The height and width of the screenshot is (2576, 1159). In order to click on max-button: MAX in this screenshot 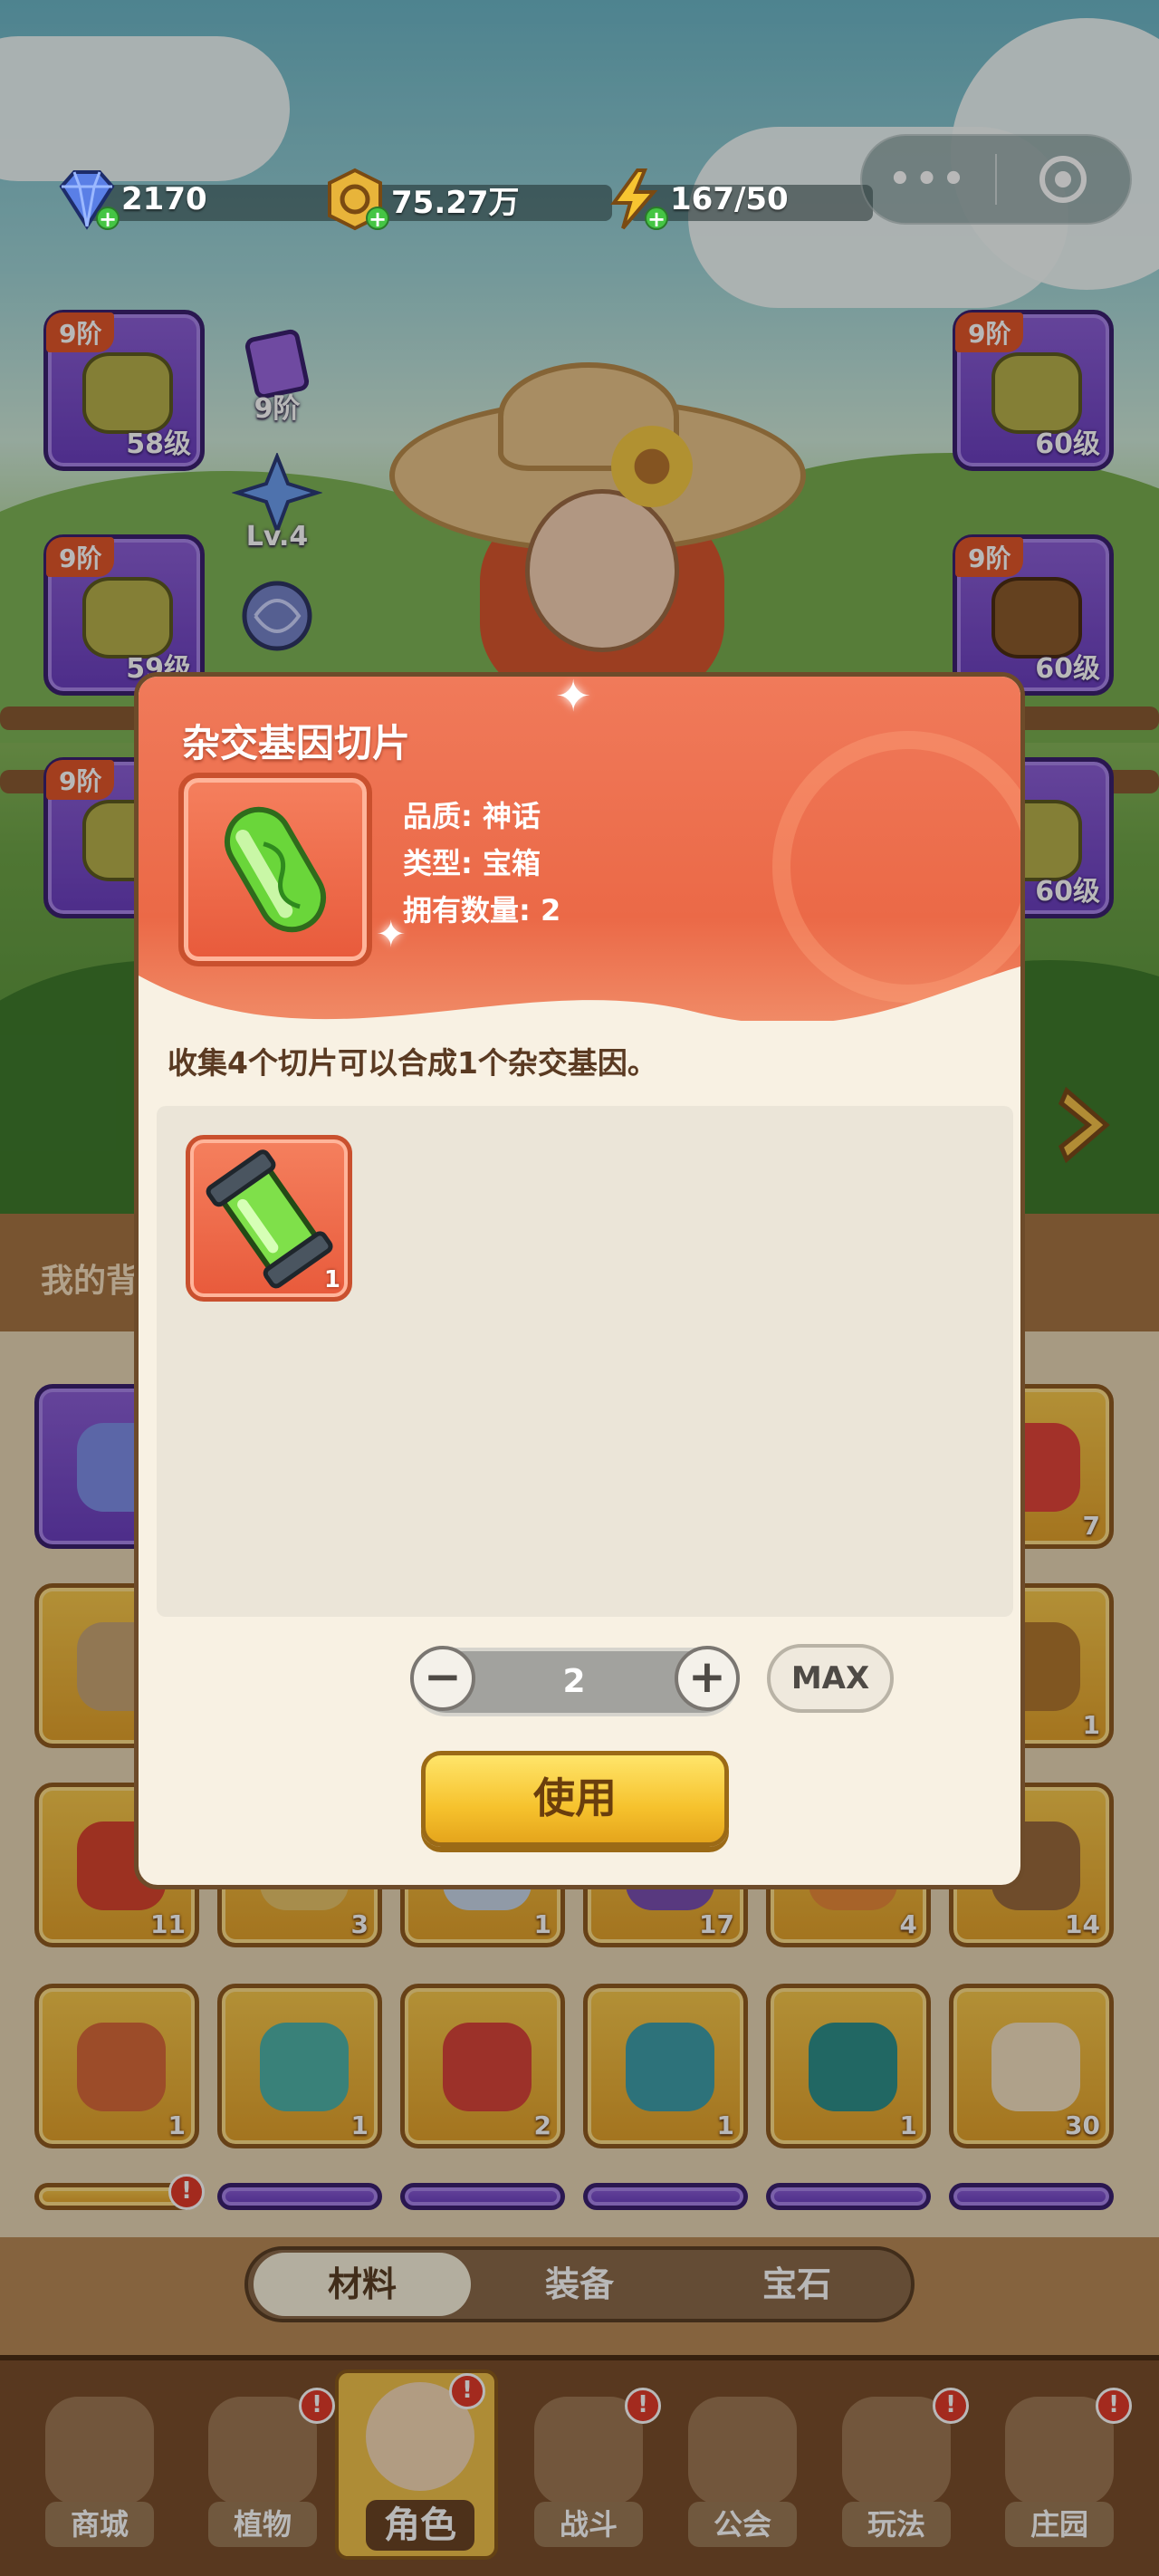, I will do `click(830, 1678)`.